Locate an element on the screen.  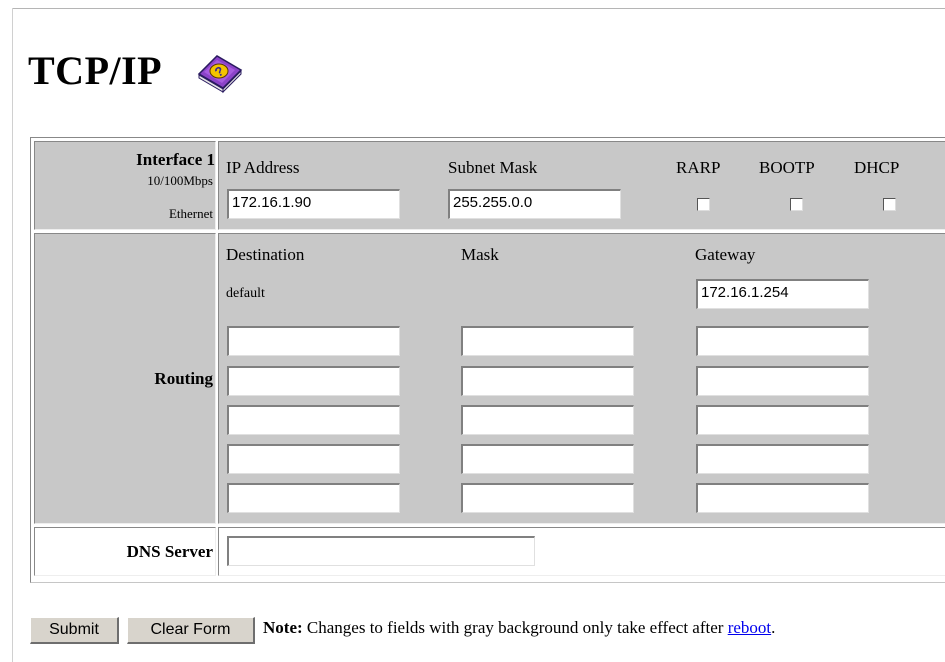
bootp-label: BOOTP is located at coordinates (787, 167).